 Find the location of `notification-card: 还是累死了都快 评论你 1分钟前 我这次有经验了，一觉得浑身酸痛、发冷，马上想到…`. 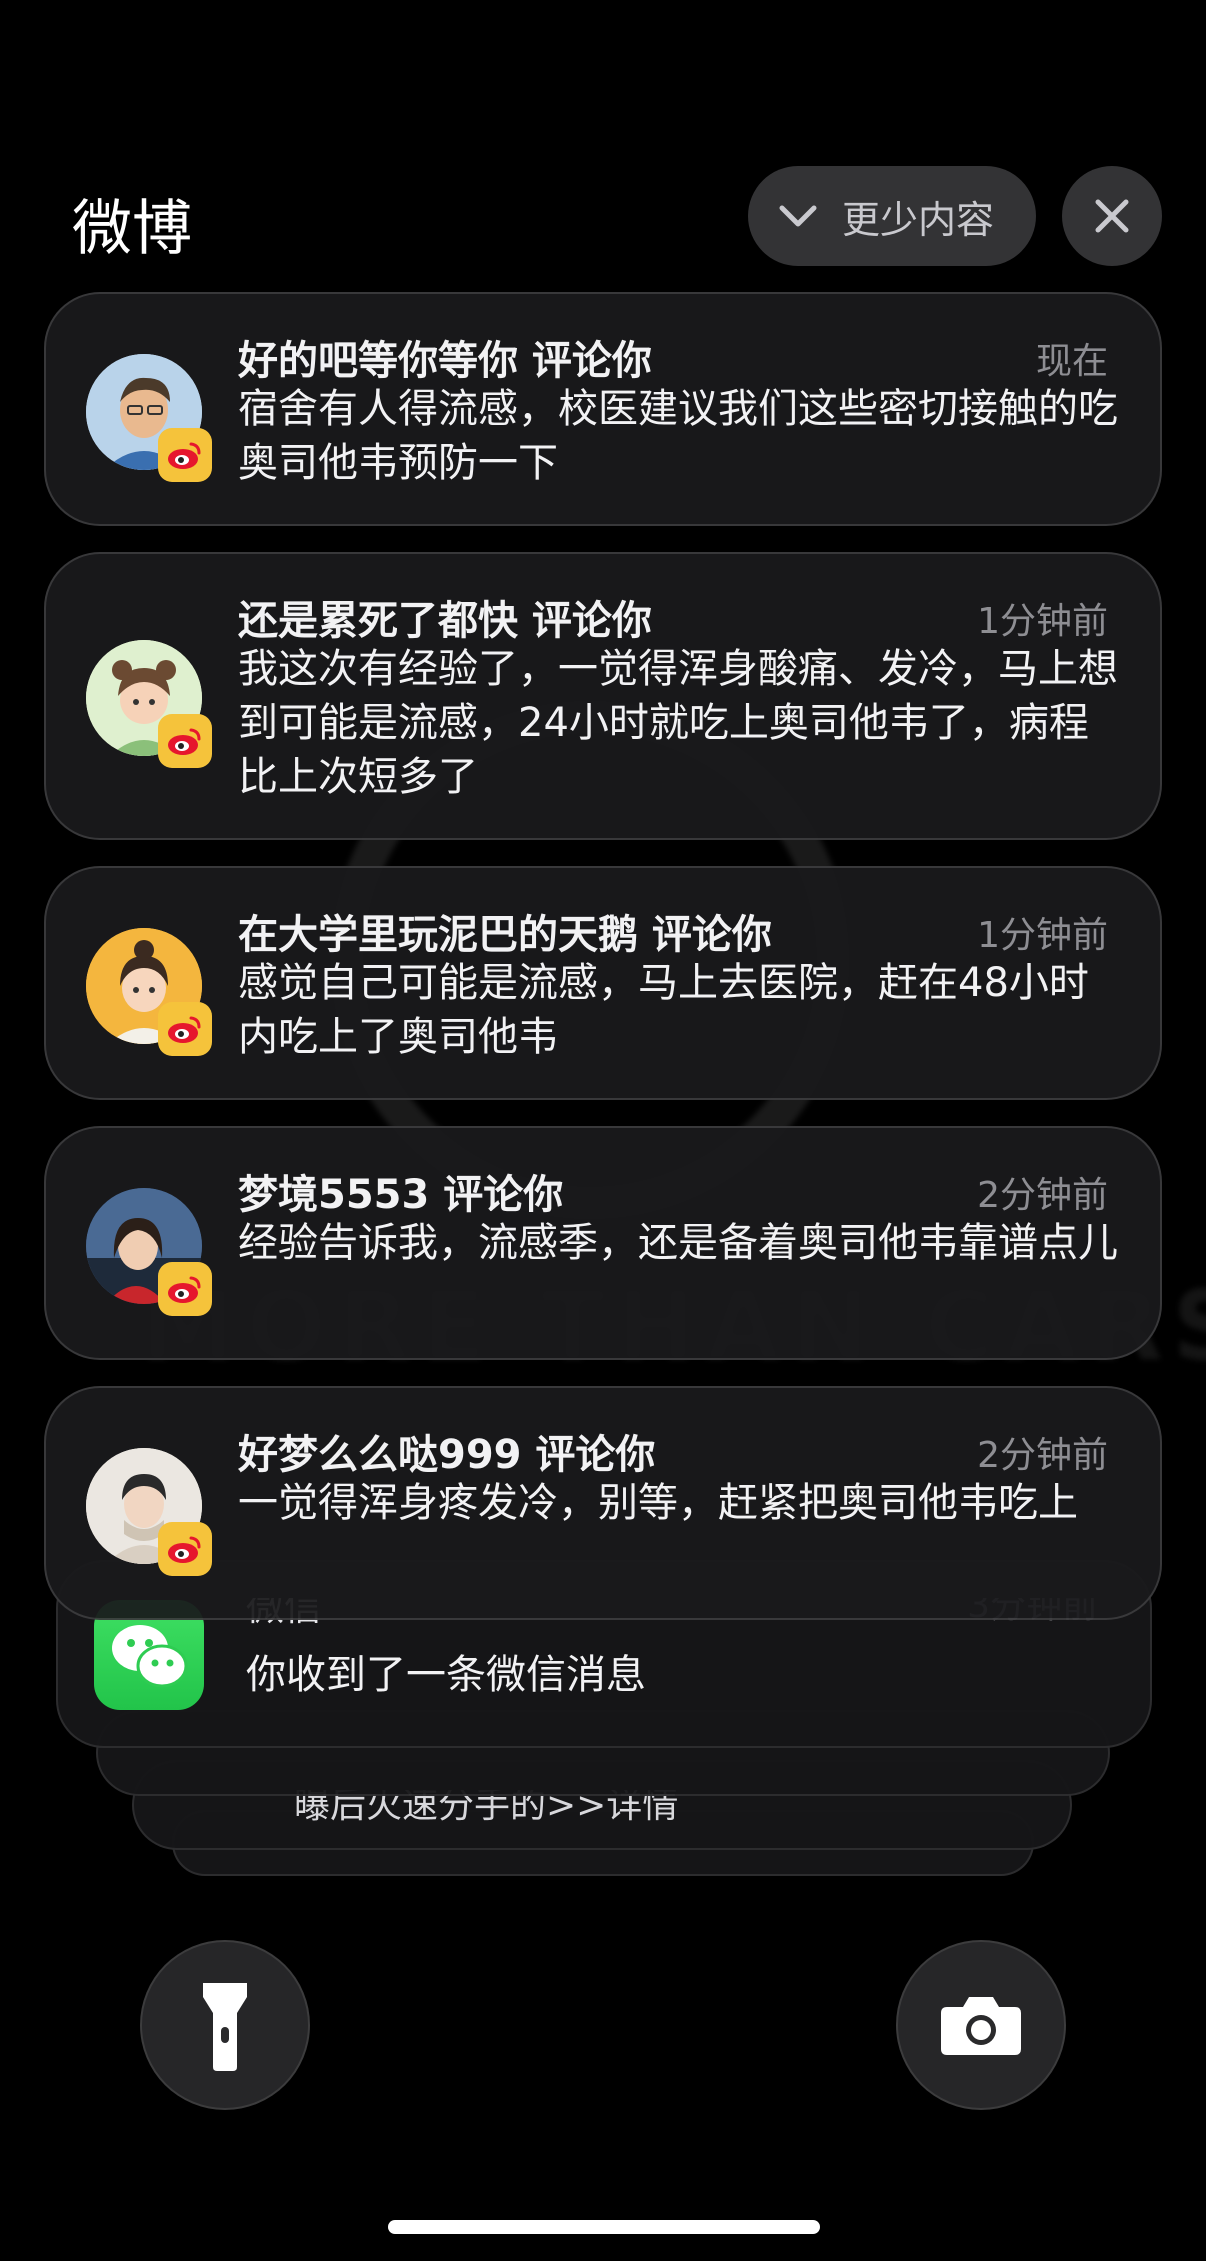

notification-card: 还是累死了都快 评论你 1分钟前 我这次有经验了，一觉得浑身酸痛、发冷，马上想到… is located at coordinates (603, 696).